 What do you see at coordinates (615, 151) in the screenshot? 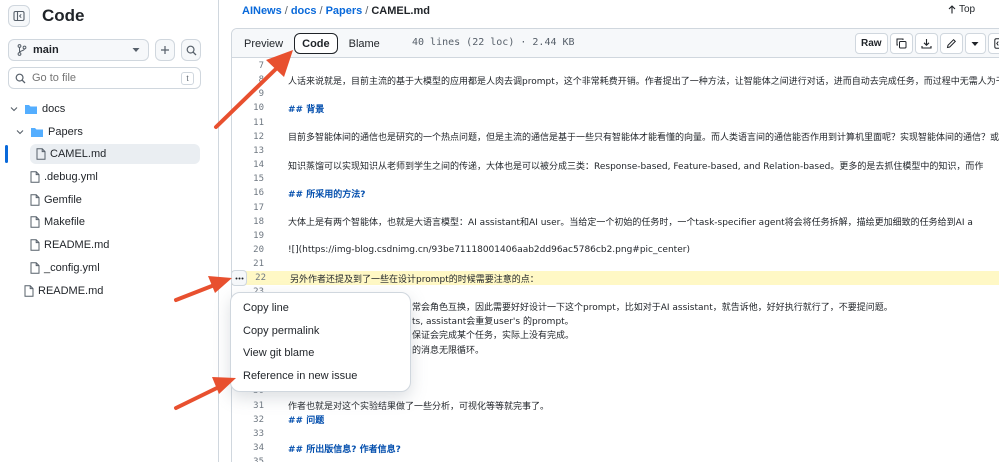
I see `code-line: 13` at bounding box center [615, 151].